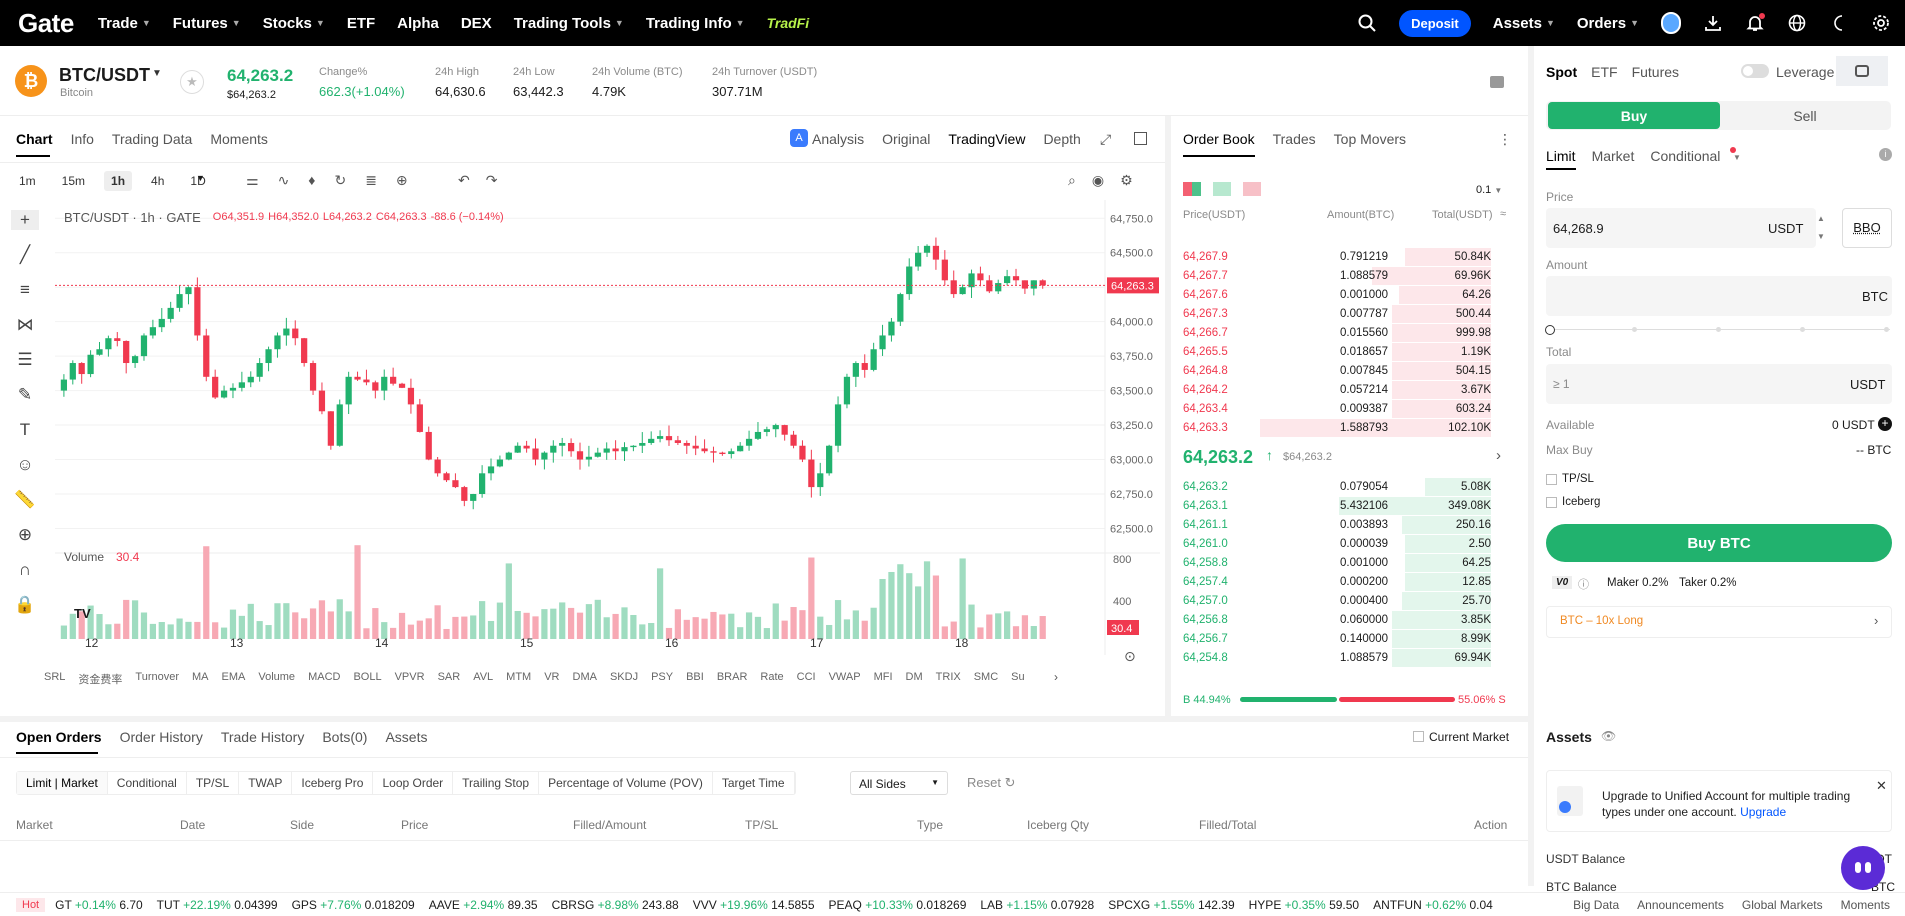 Image resolution: width=1905 pixels, height=916 pixels. Describe the element at coordinates (1867, 228) in the screenshot. I see `bbo-button: BBO` at that location.